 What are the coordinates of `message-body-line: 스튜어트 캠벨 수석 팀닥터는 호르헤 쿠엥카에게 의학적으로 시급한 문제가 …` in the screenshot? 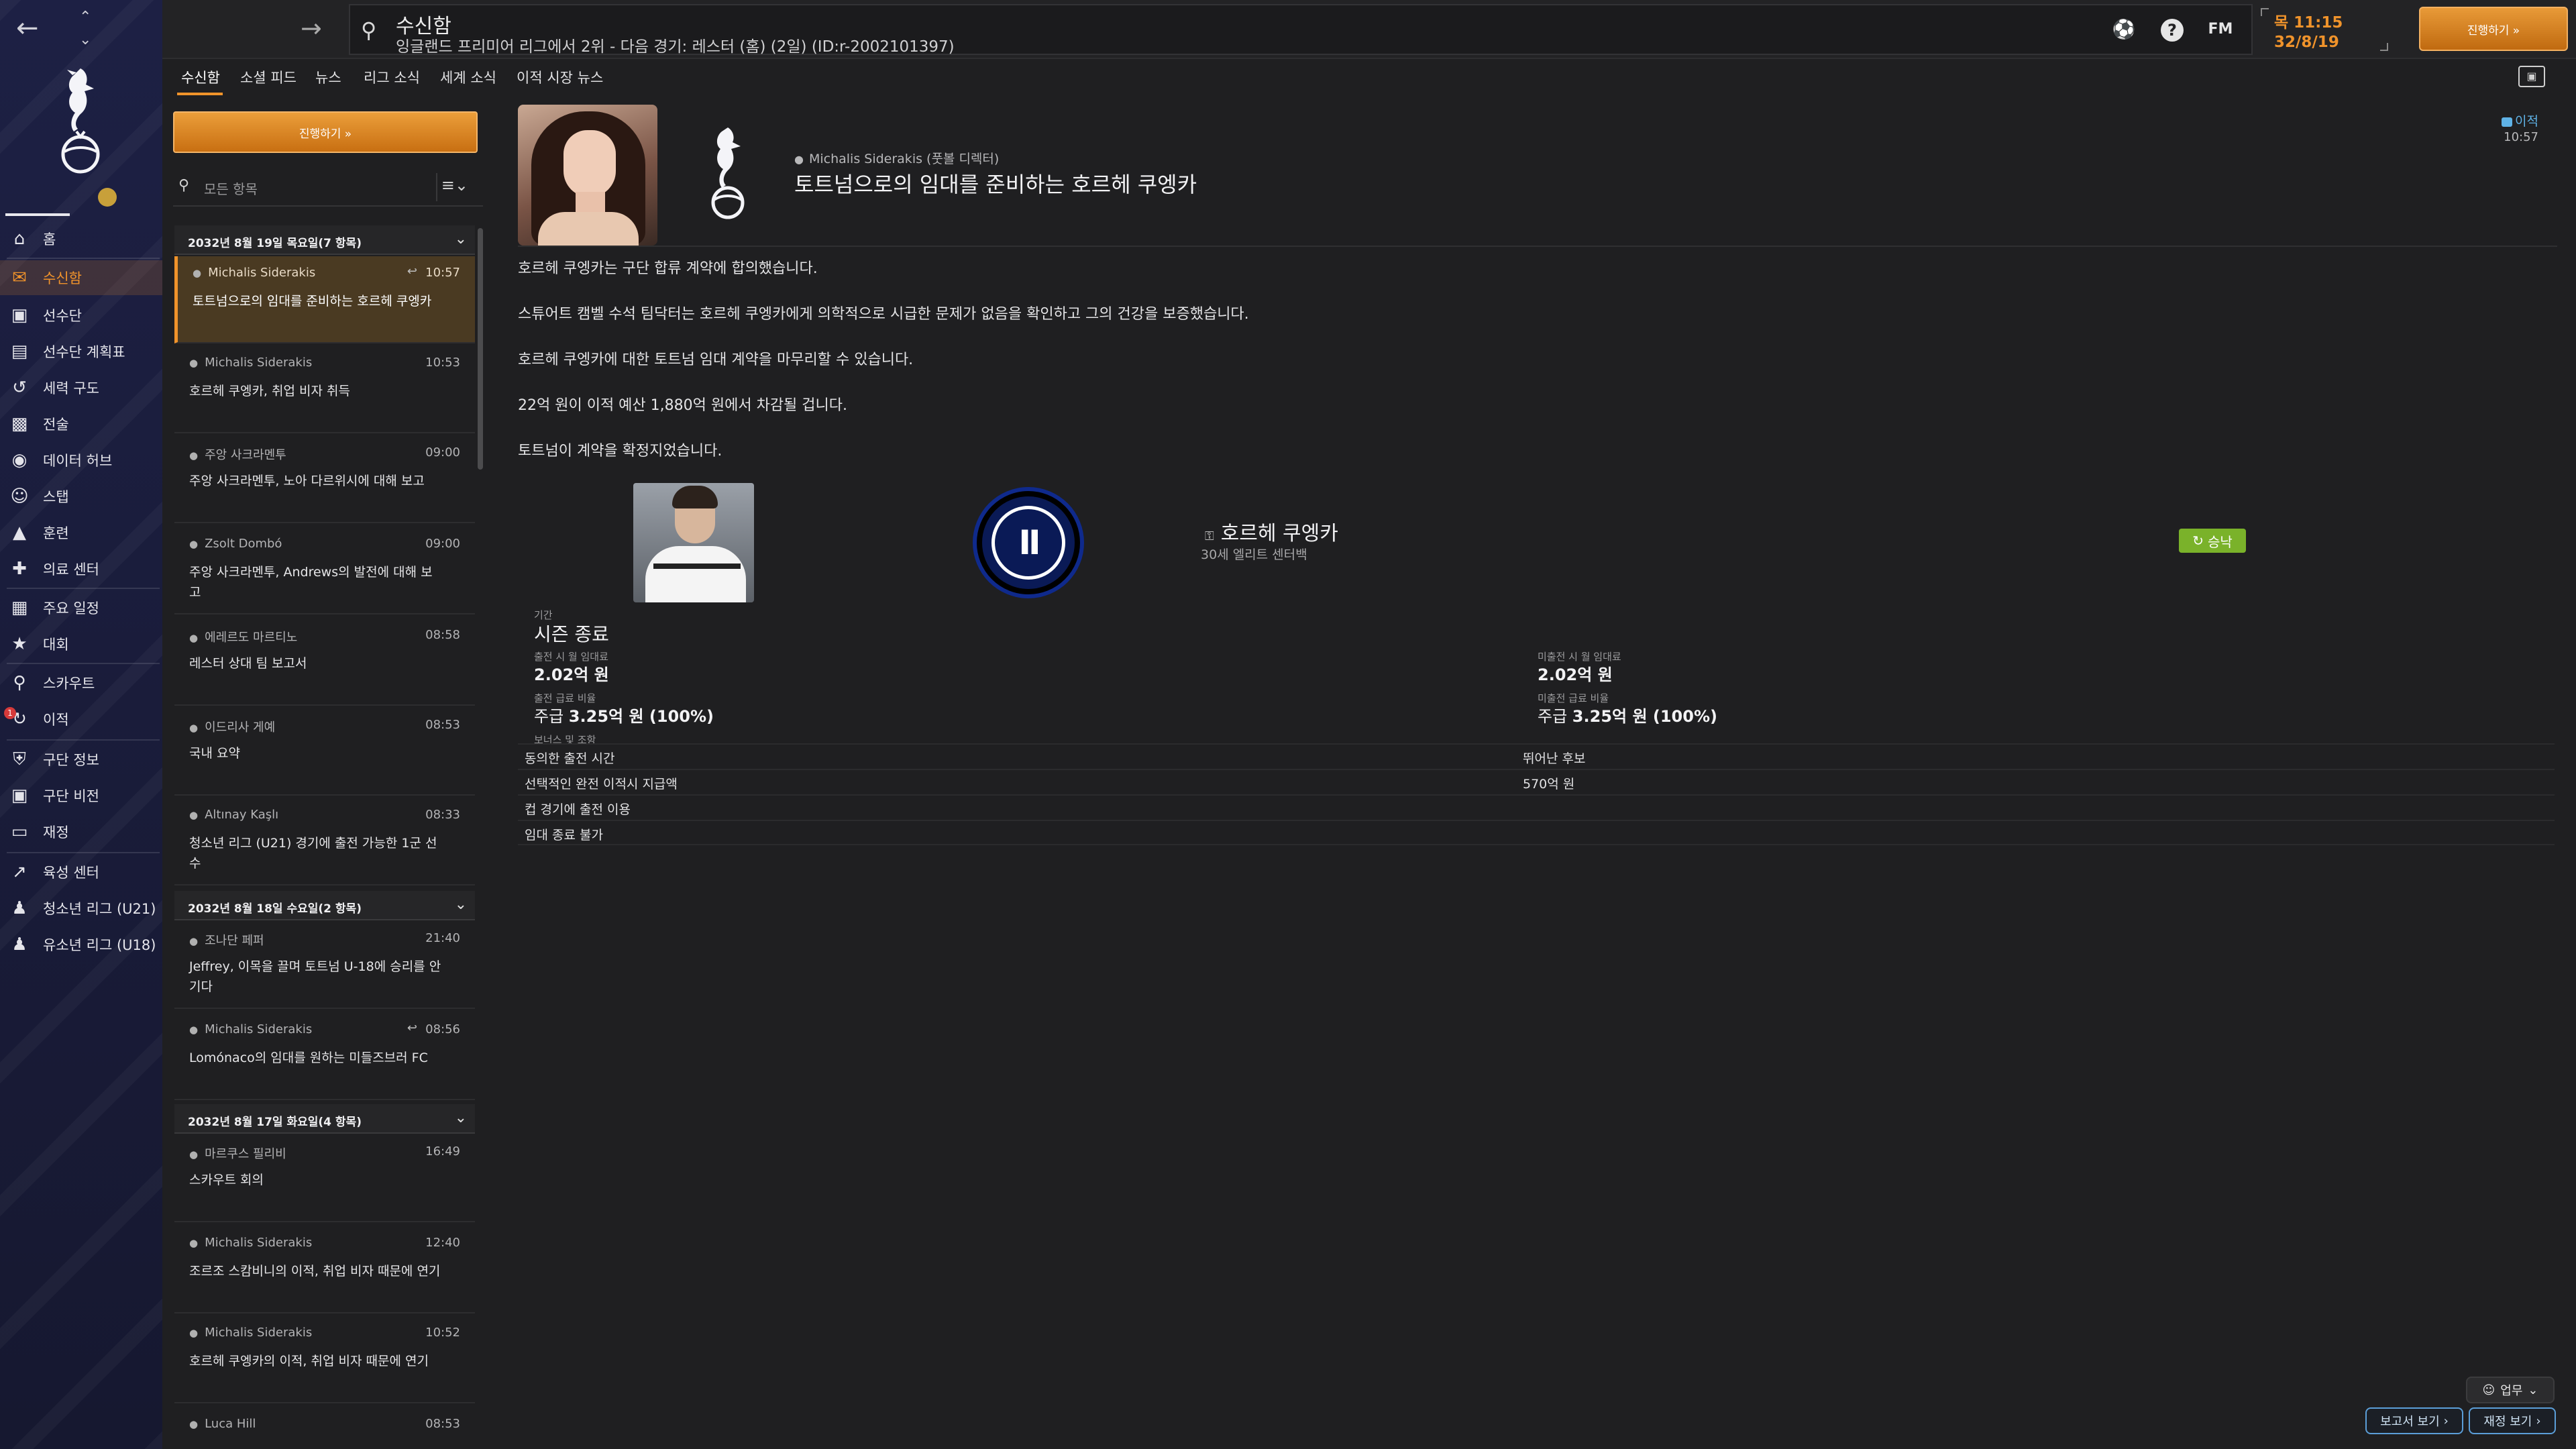 It's located at (883, 314).